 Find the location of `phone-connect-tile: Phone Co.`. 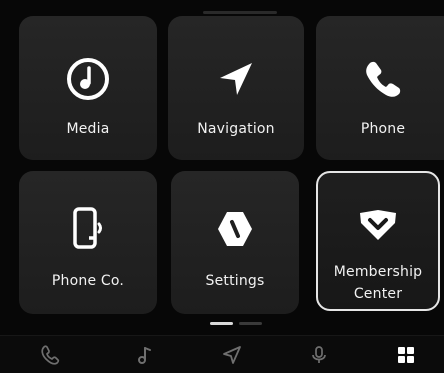

phone-connect-tile: Phone Co. is located at coordinates (88, 242).